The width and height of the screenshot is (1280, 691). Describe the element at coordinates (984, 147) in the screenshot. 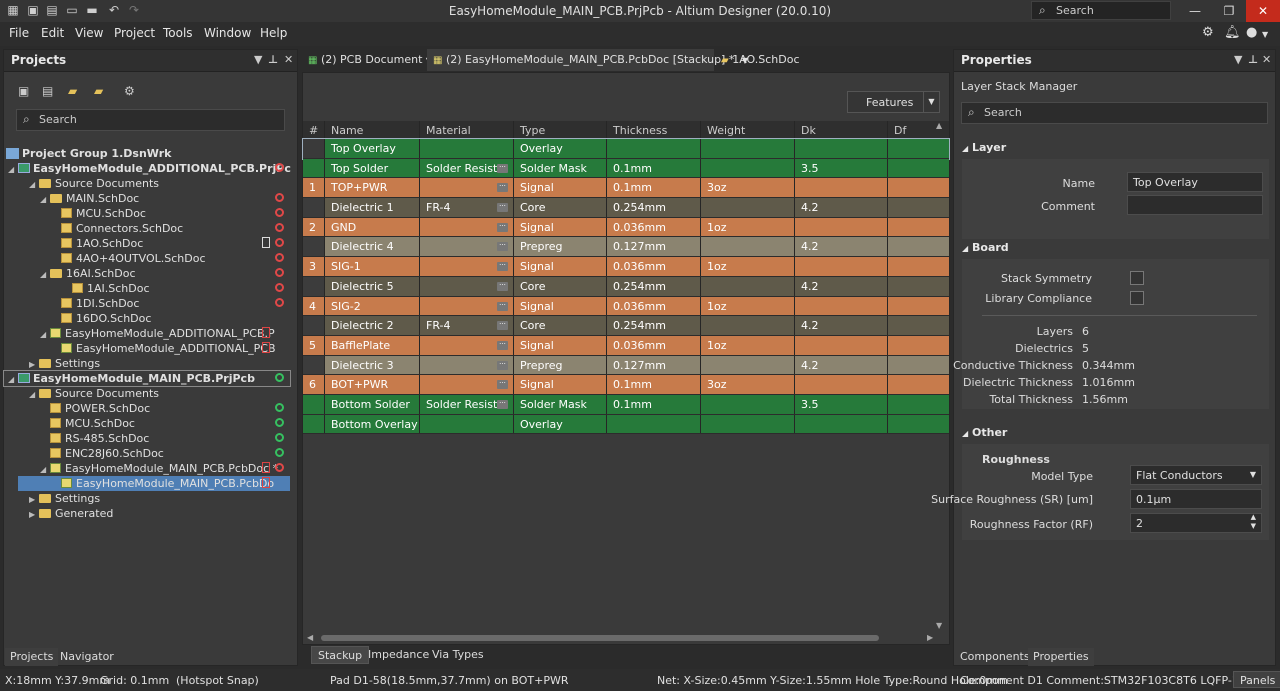

I see `layer-section-header: ◢ Layer` at that location.